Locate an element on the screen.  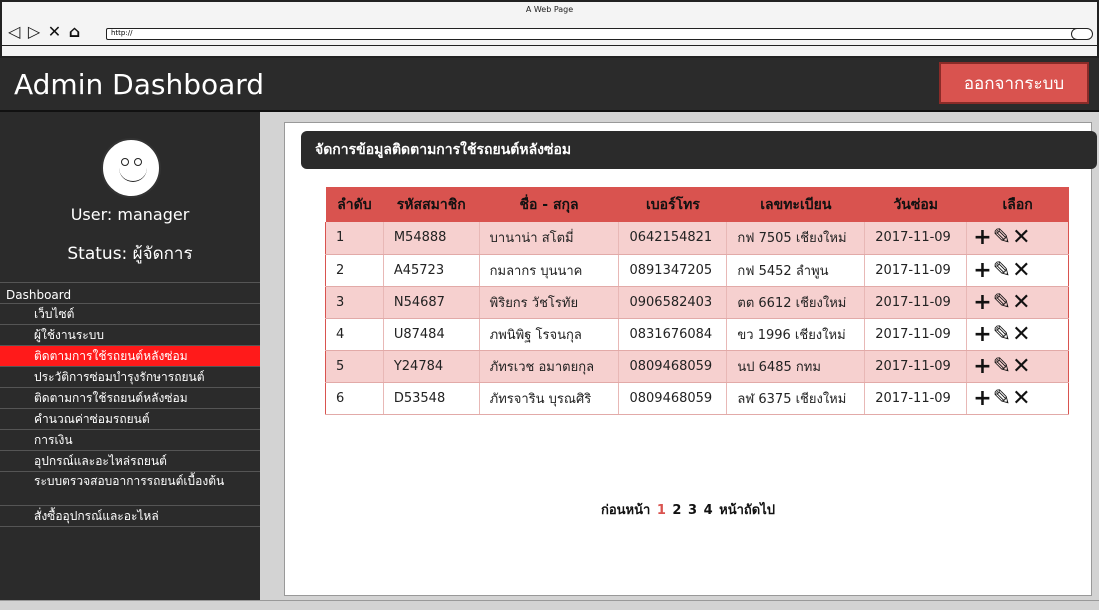
pager-page-1: 1 is located at coordinates (661, 510).